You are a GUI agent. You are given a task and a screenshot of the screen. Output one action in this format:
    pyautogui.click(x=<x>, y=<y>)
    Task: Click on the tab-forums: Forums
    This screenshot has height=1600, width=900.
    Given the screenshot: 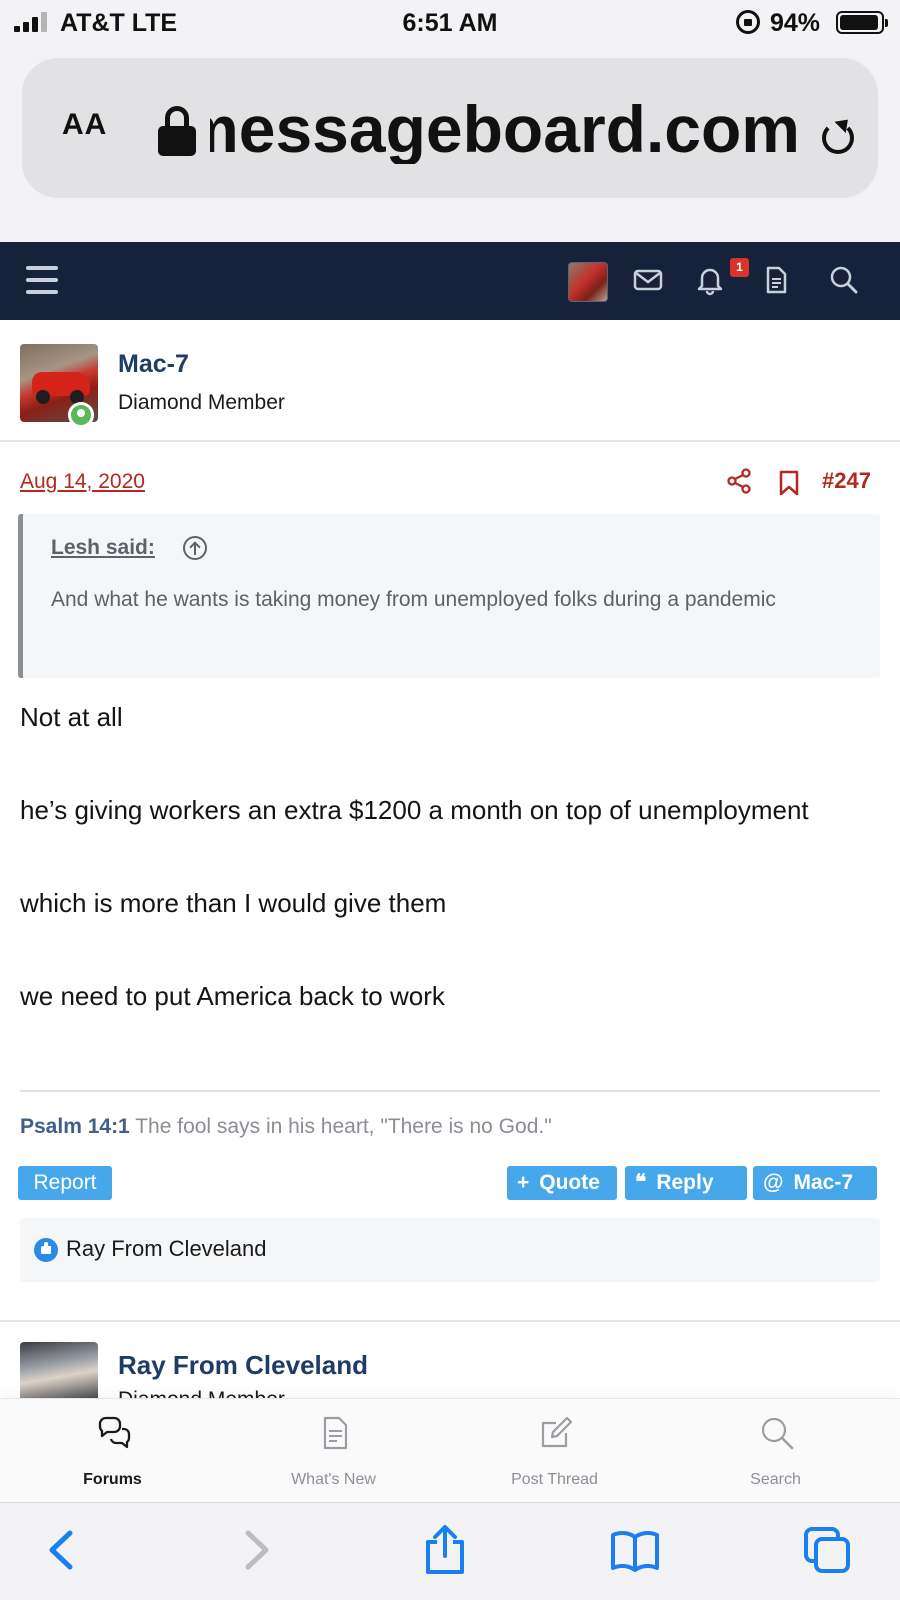 What is the action you would take?
    pyautogui.click(x=112, y=1451)
    